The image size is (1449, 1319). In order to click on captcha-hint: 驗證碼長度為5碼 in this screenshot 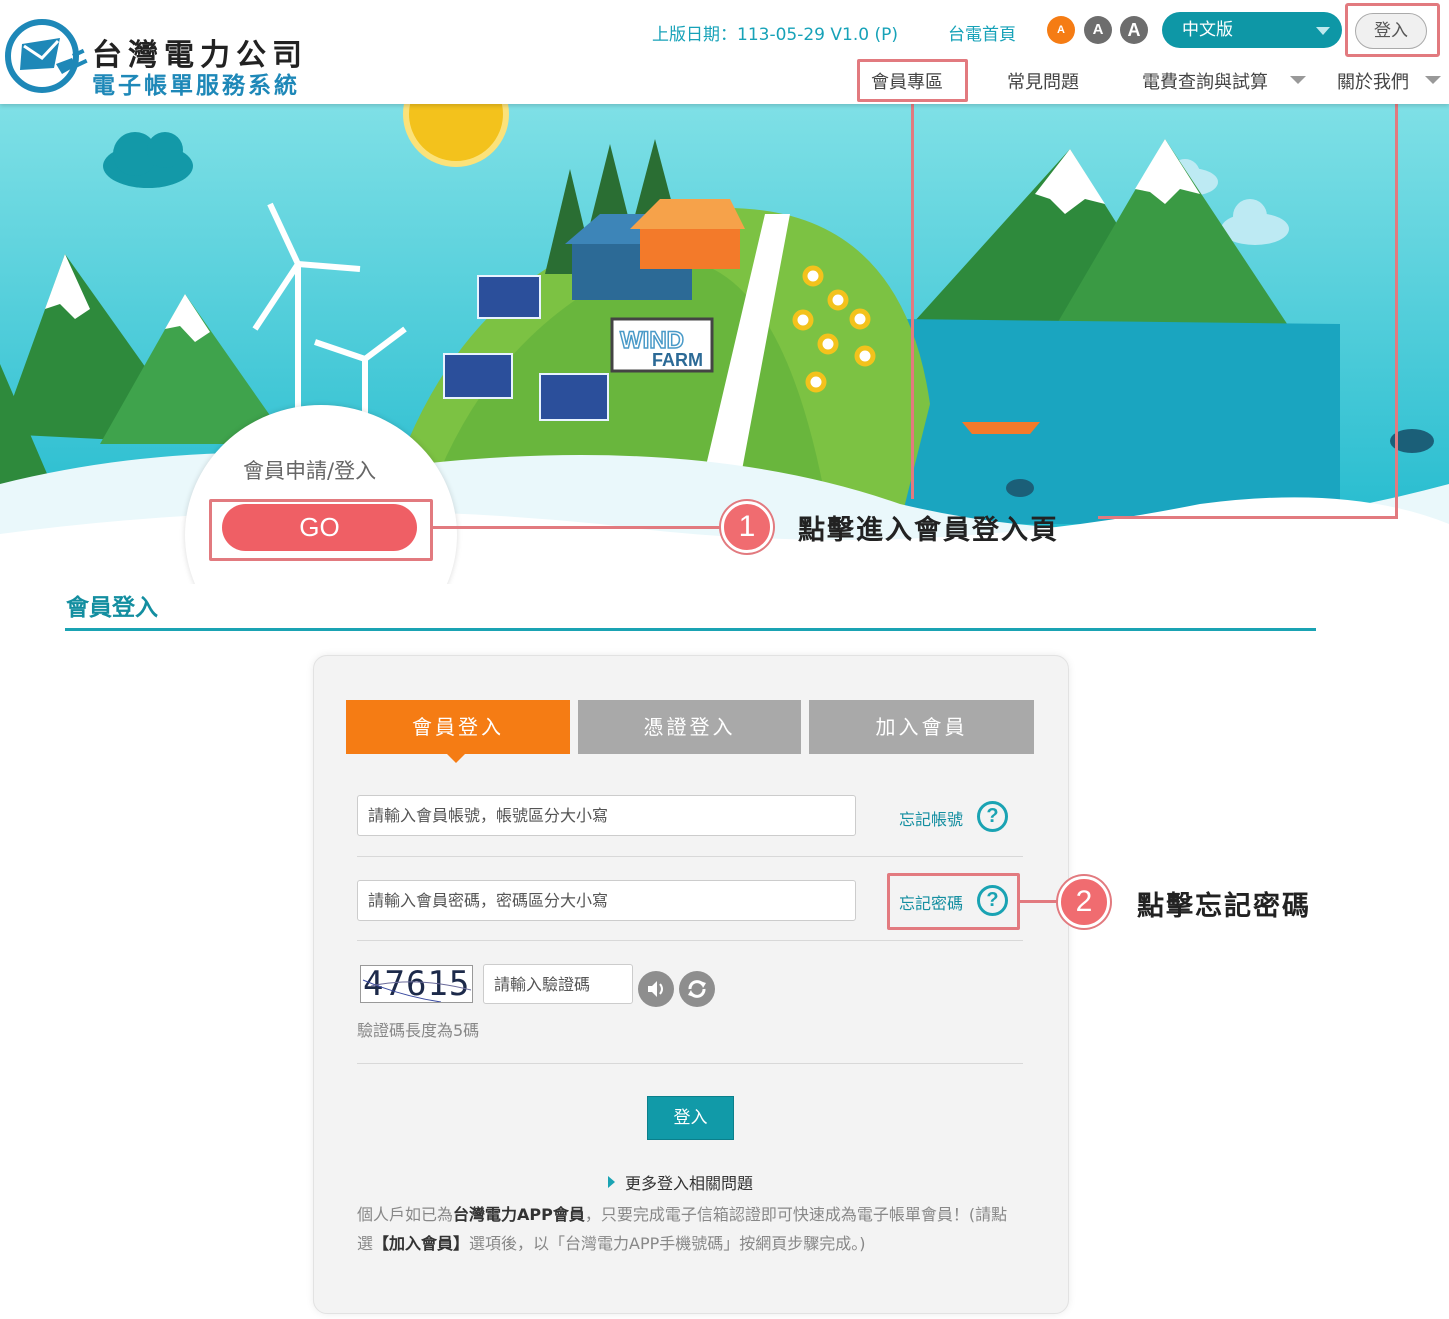, I will do `click(418, 1030)`.